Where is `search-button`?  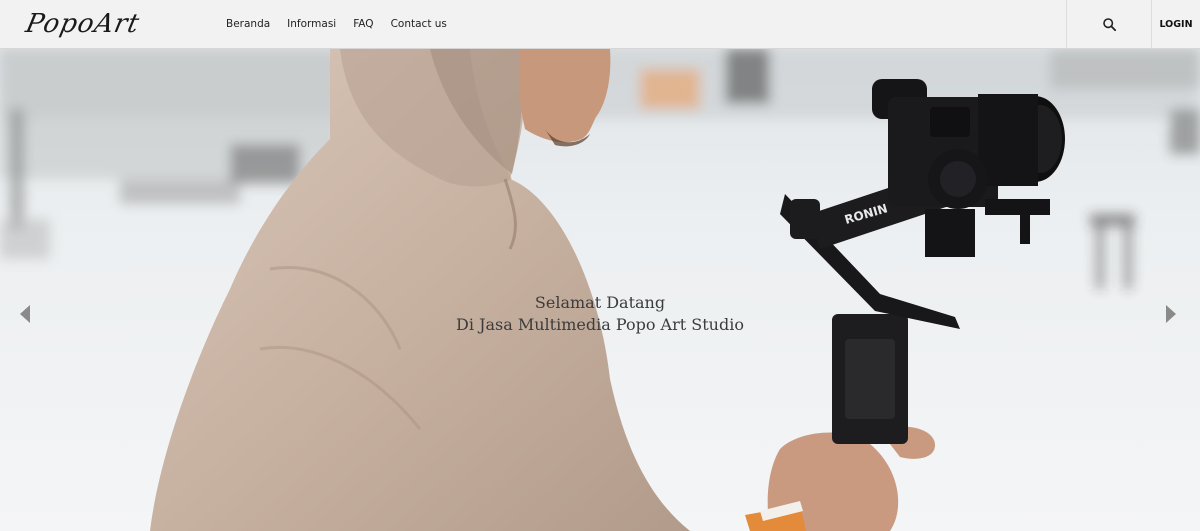 search-button is located at coordinates (1108, 24).